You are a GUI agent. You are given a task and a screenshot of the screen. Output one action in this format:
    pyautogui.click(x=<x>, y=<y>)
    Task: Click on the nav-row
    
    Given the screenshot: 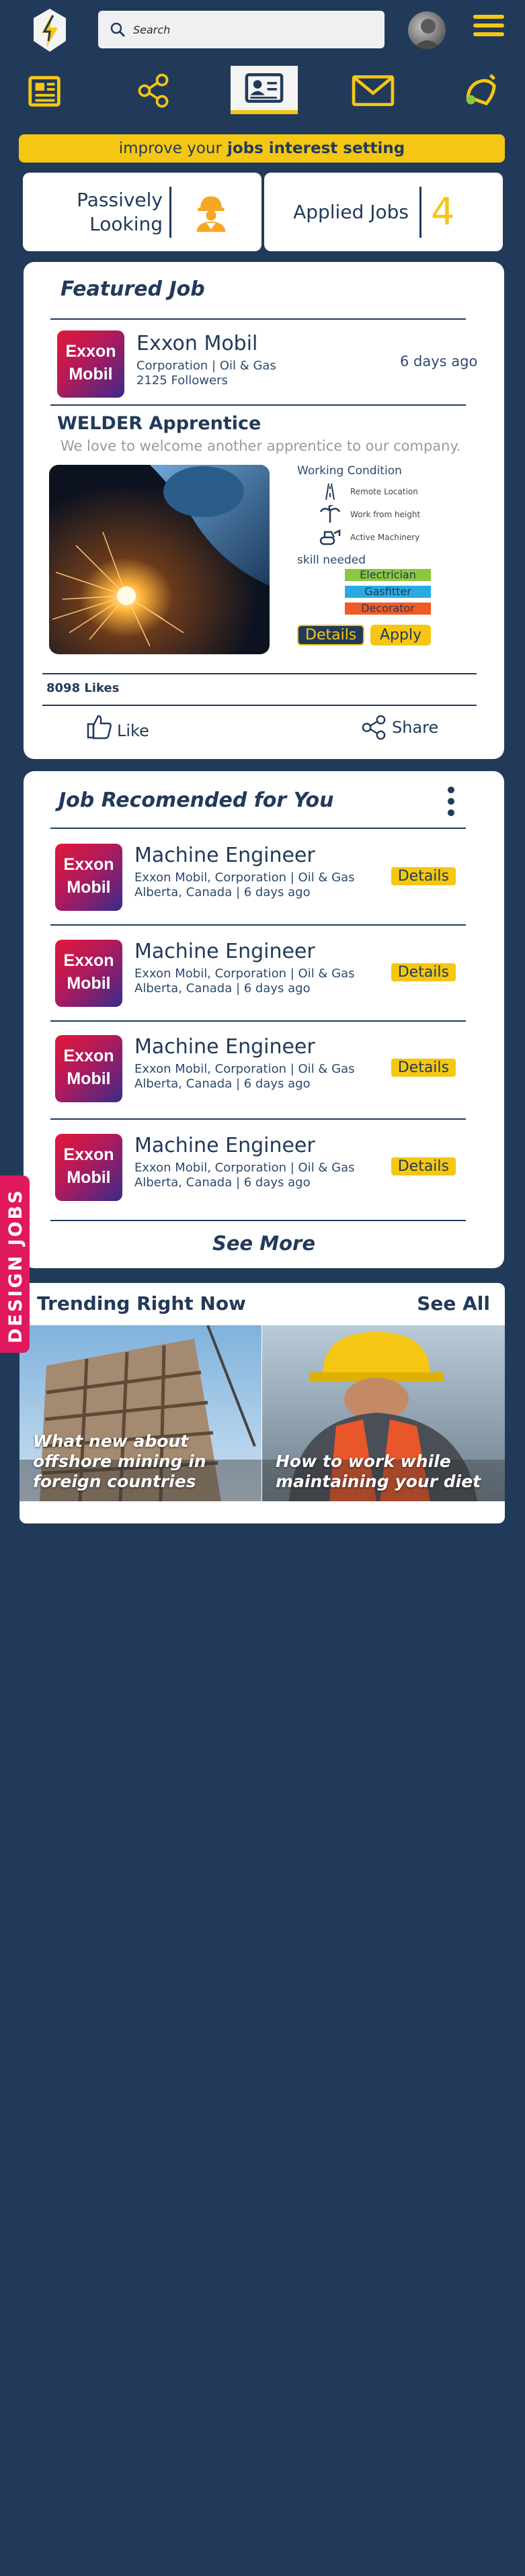 What is the action you would take?
    pyautogui.click(x=262, y=91)
    